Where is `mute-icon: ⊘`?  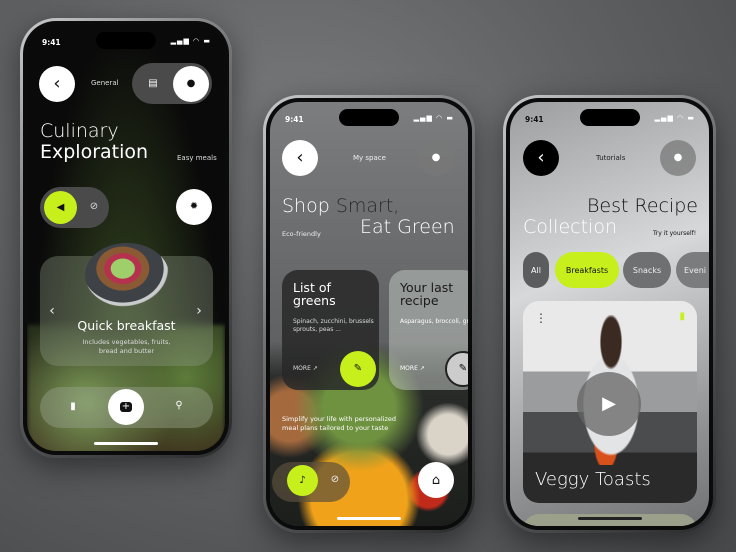
mute-icon: ⊘ is located at coordinates (94, 206).